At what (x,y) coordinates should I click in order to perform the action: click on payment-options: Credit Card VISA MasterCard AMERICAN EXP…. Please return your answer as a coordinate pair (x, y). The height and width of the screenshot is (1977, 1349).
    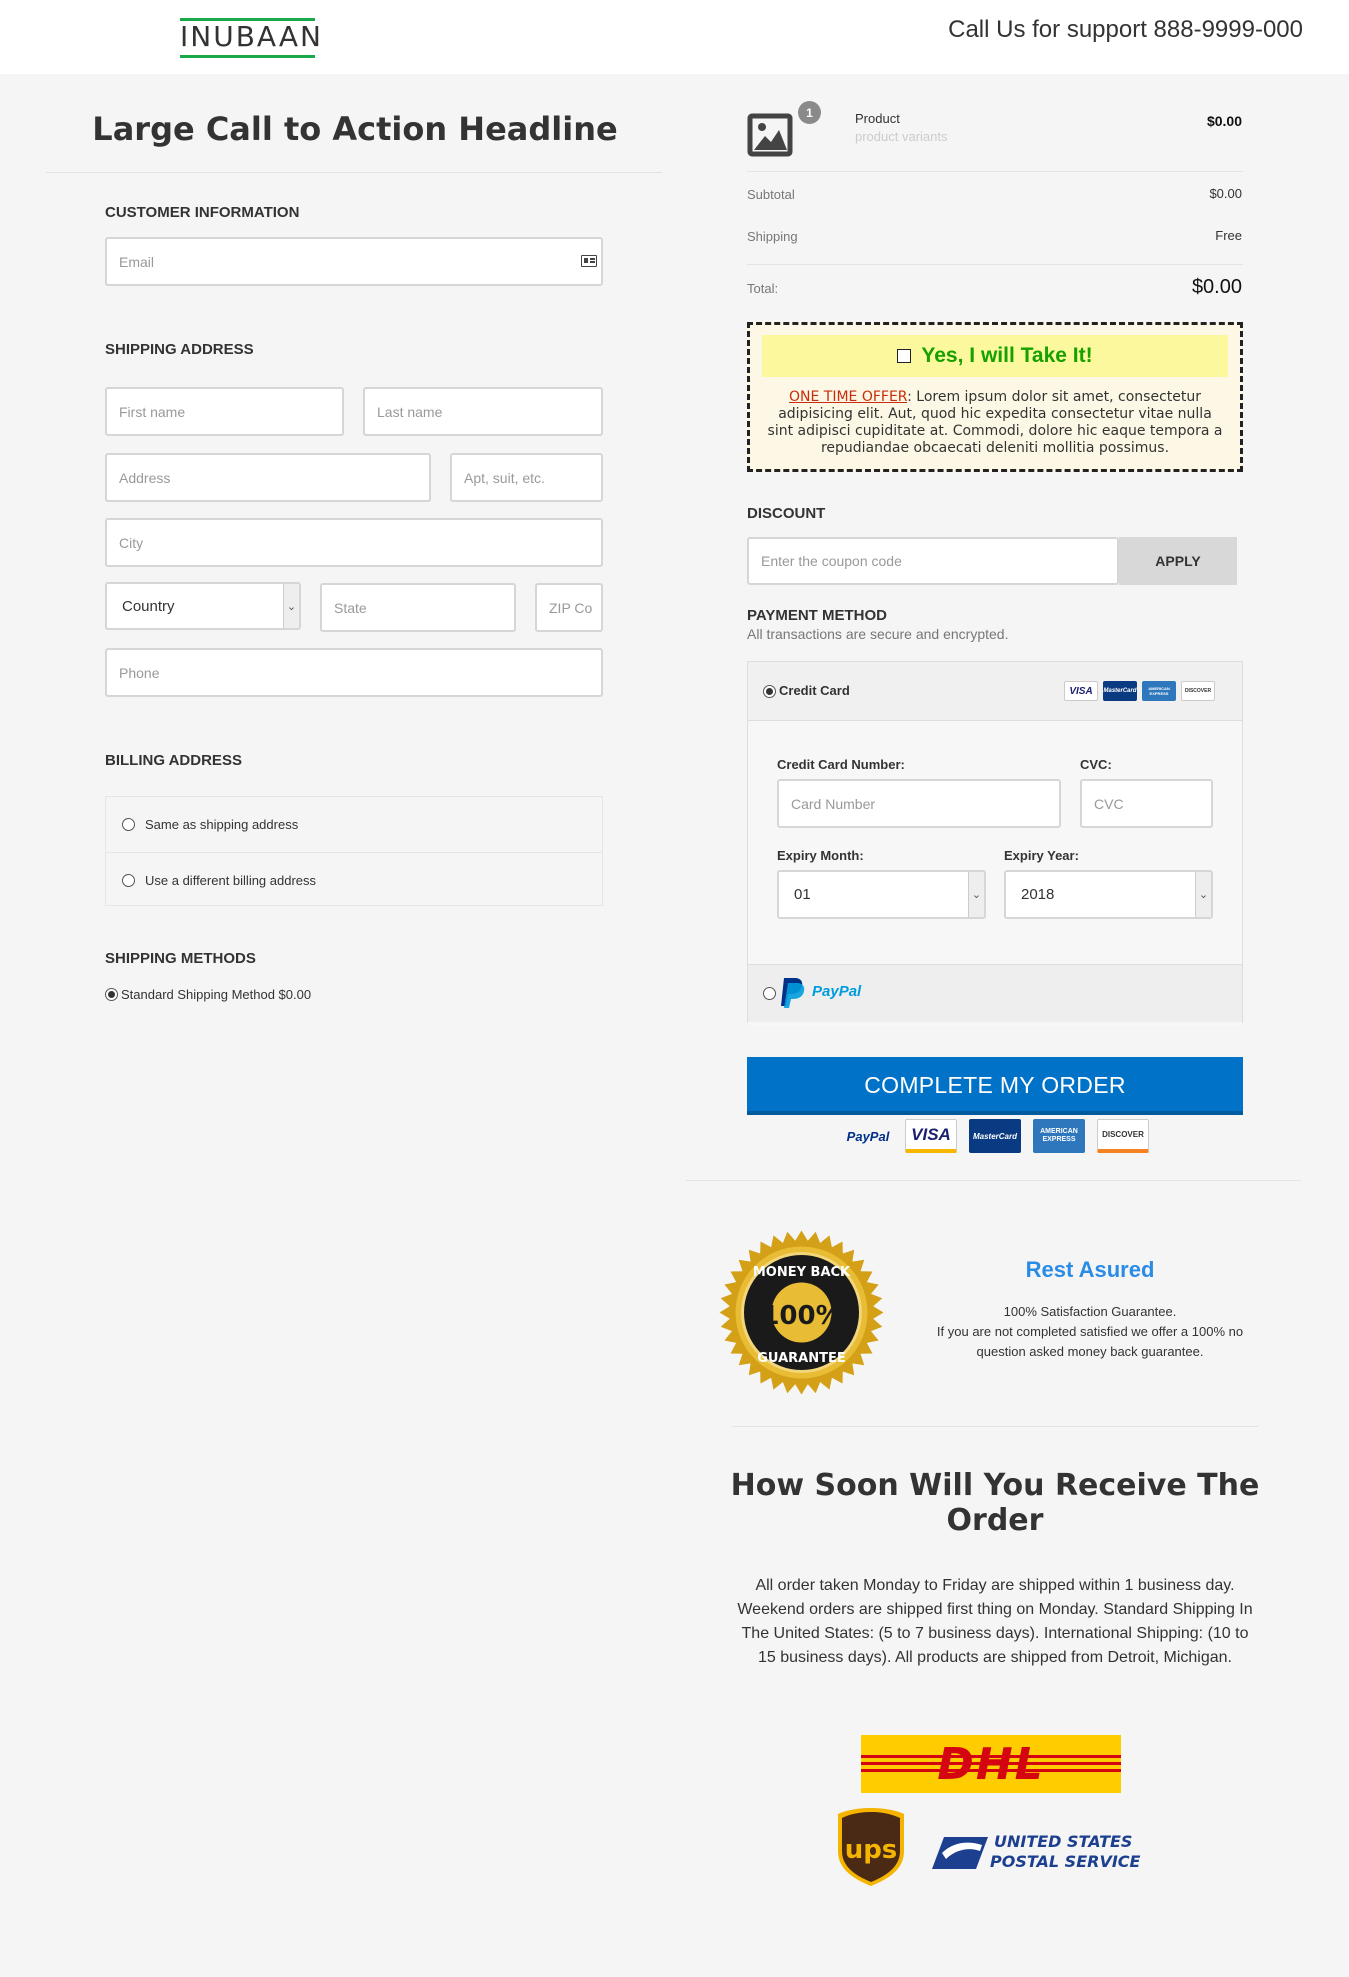
    Looking at the image, I should click on (995, 843).